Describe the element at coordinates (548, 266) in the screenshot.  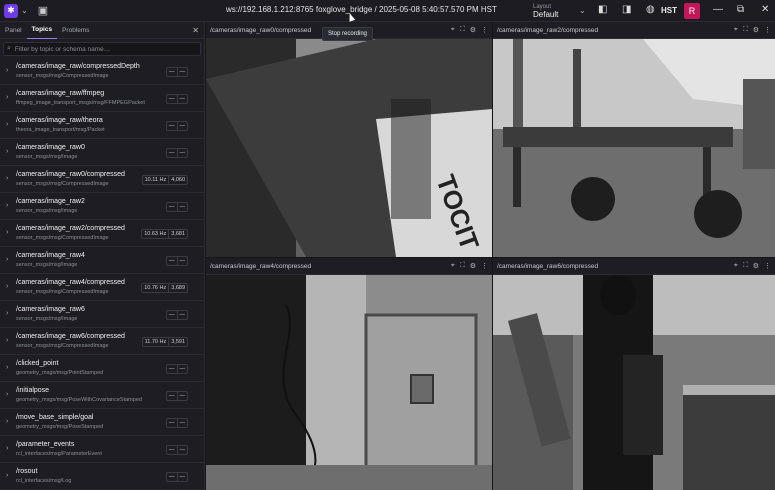
I see `panel-title: /cameras/image_raw6/compressed` at that location.